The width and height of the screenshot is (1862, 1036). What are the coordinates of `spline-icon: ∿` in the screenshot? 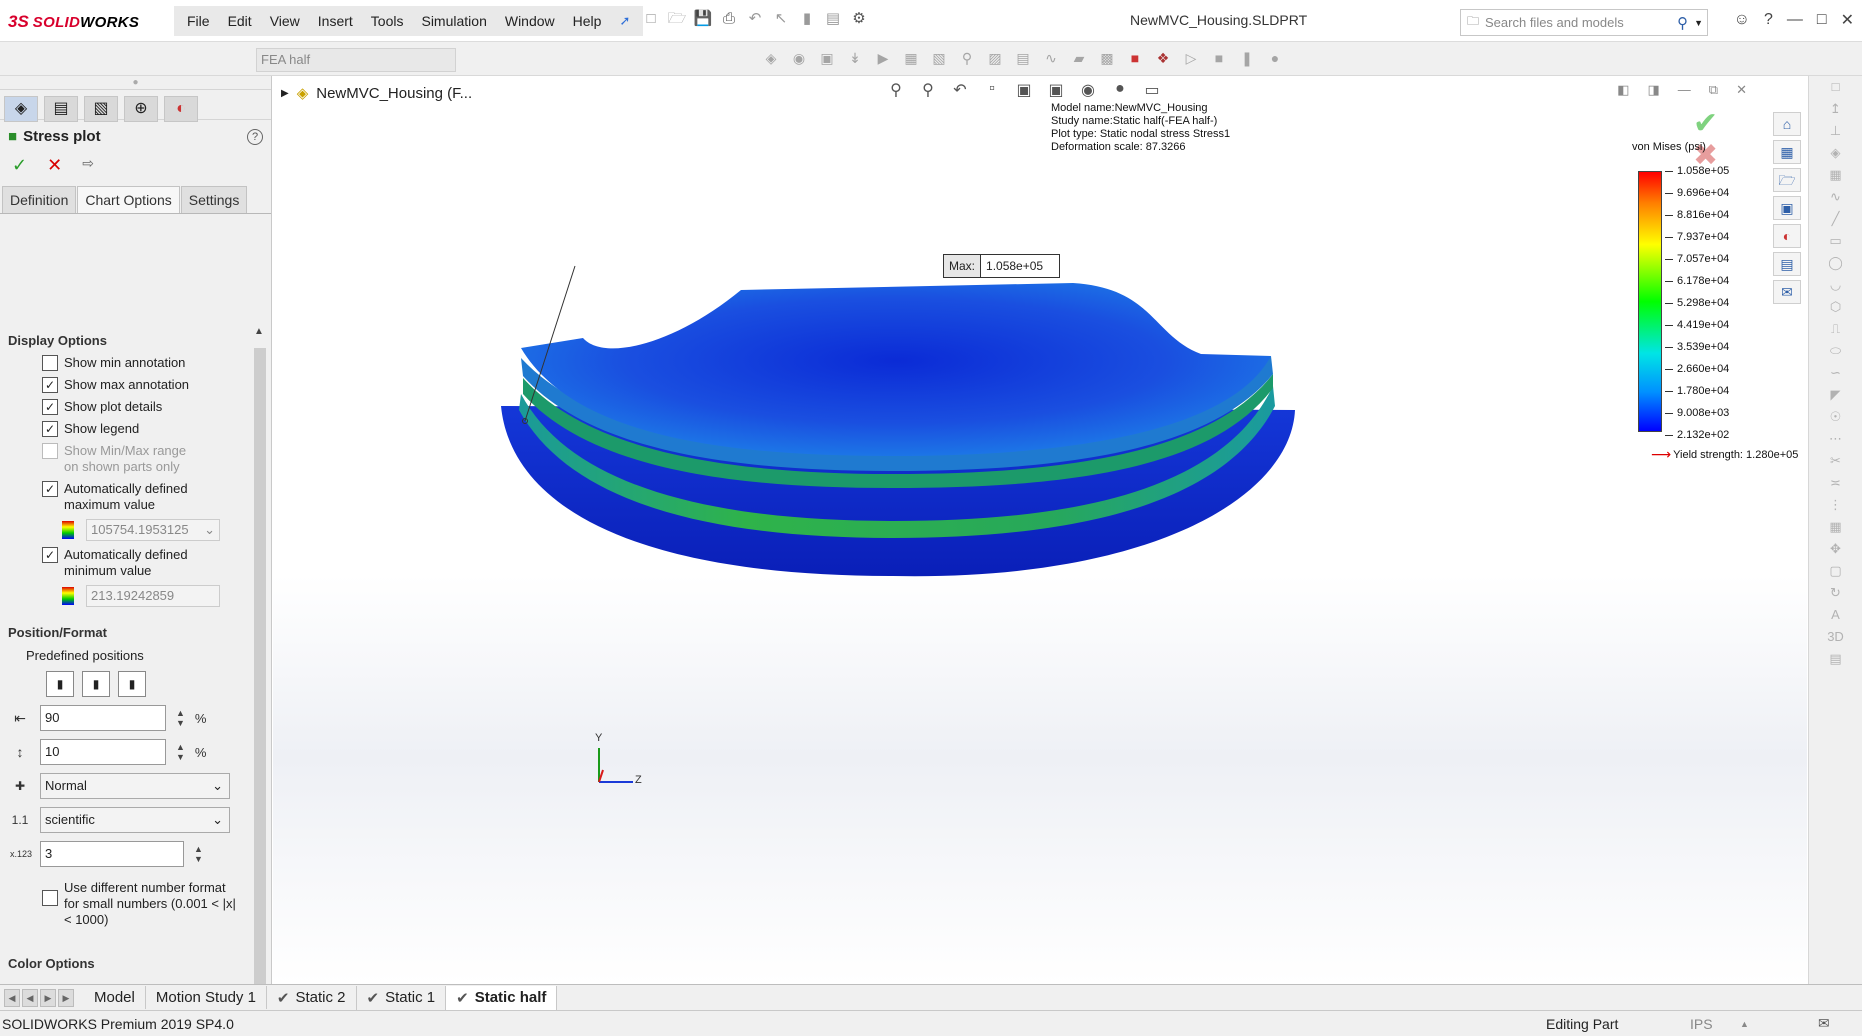 It's located at (1835, 197).